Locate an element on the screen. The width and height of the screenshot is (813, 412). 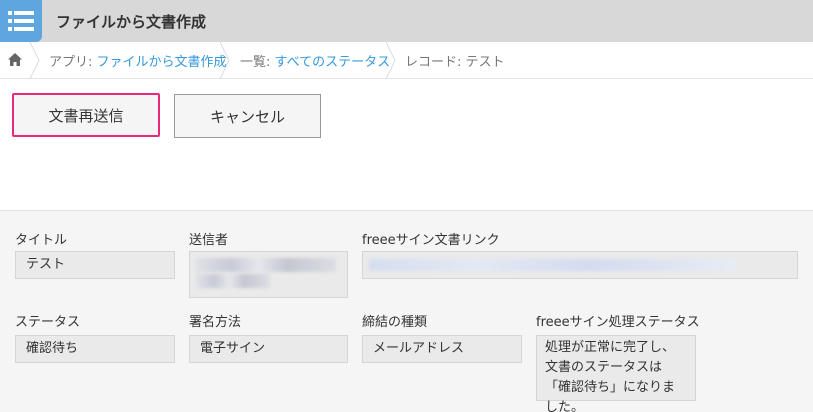
title-value: テスト is located at coordinates (95, 265).